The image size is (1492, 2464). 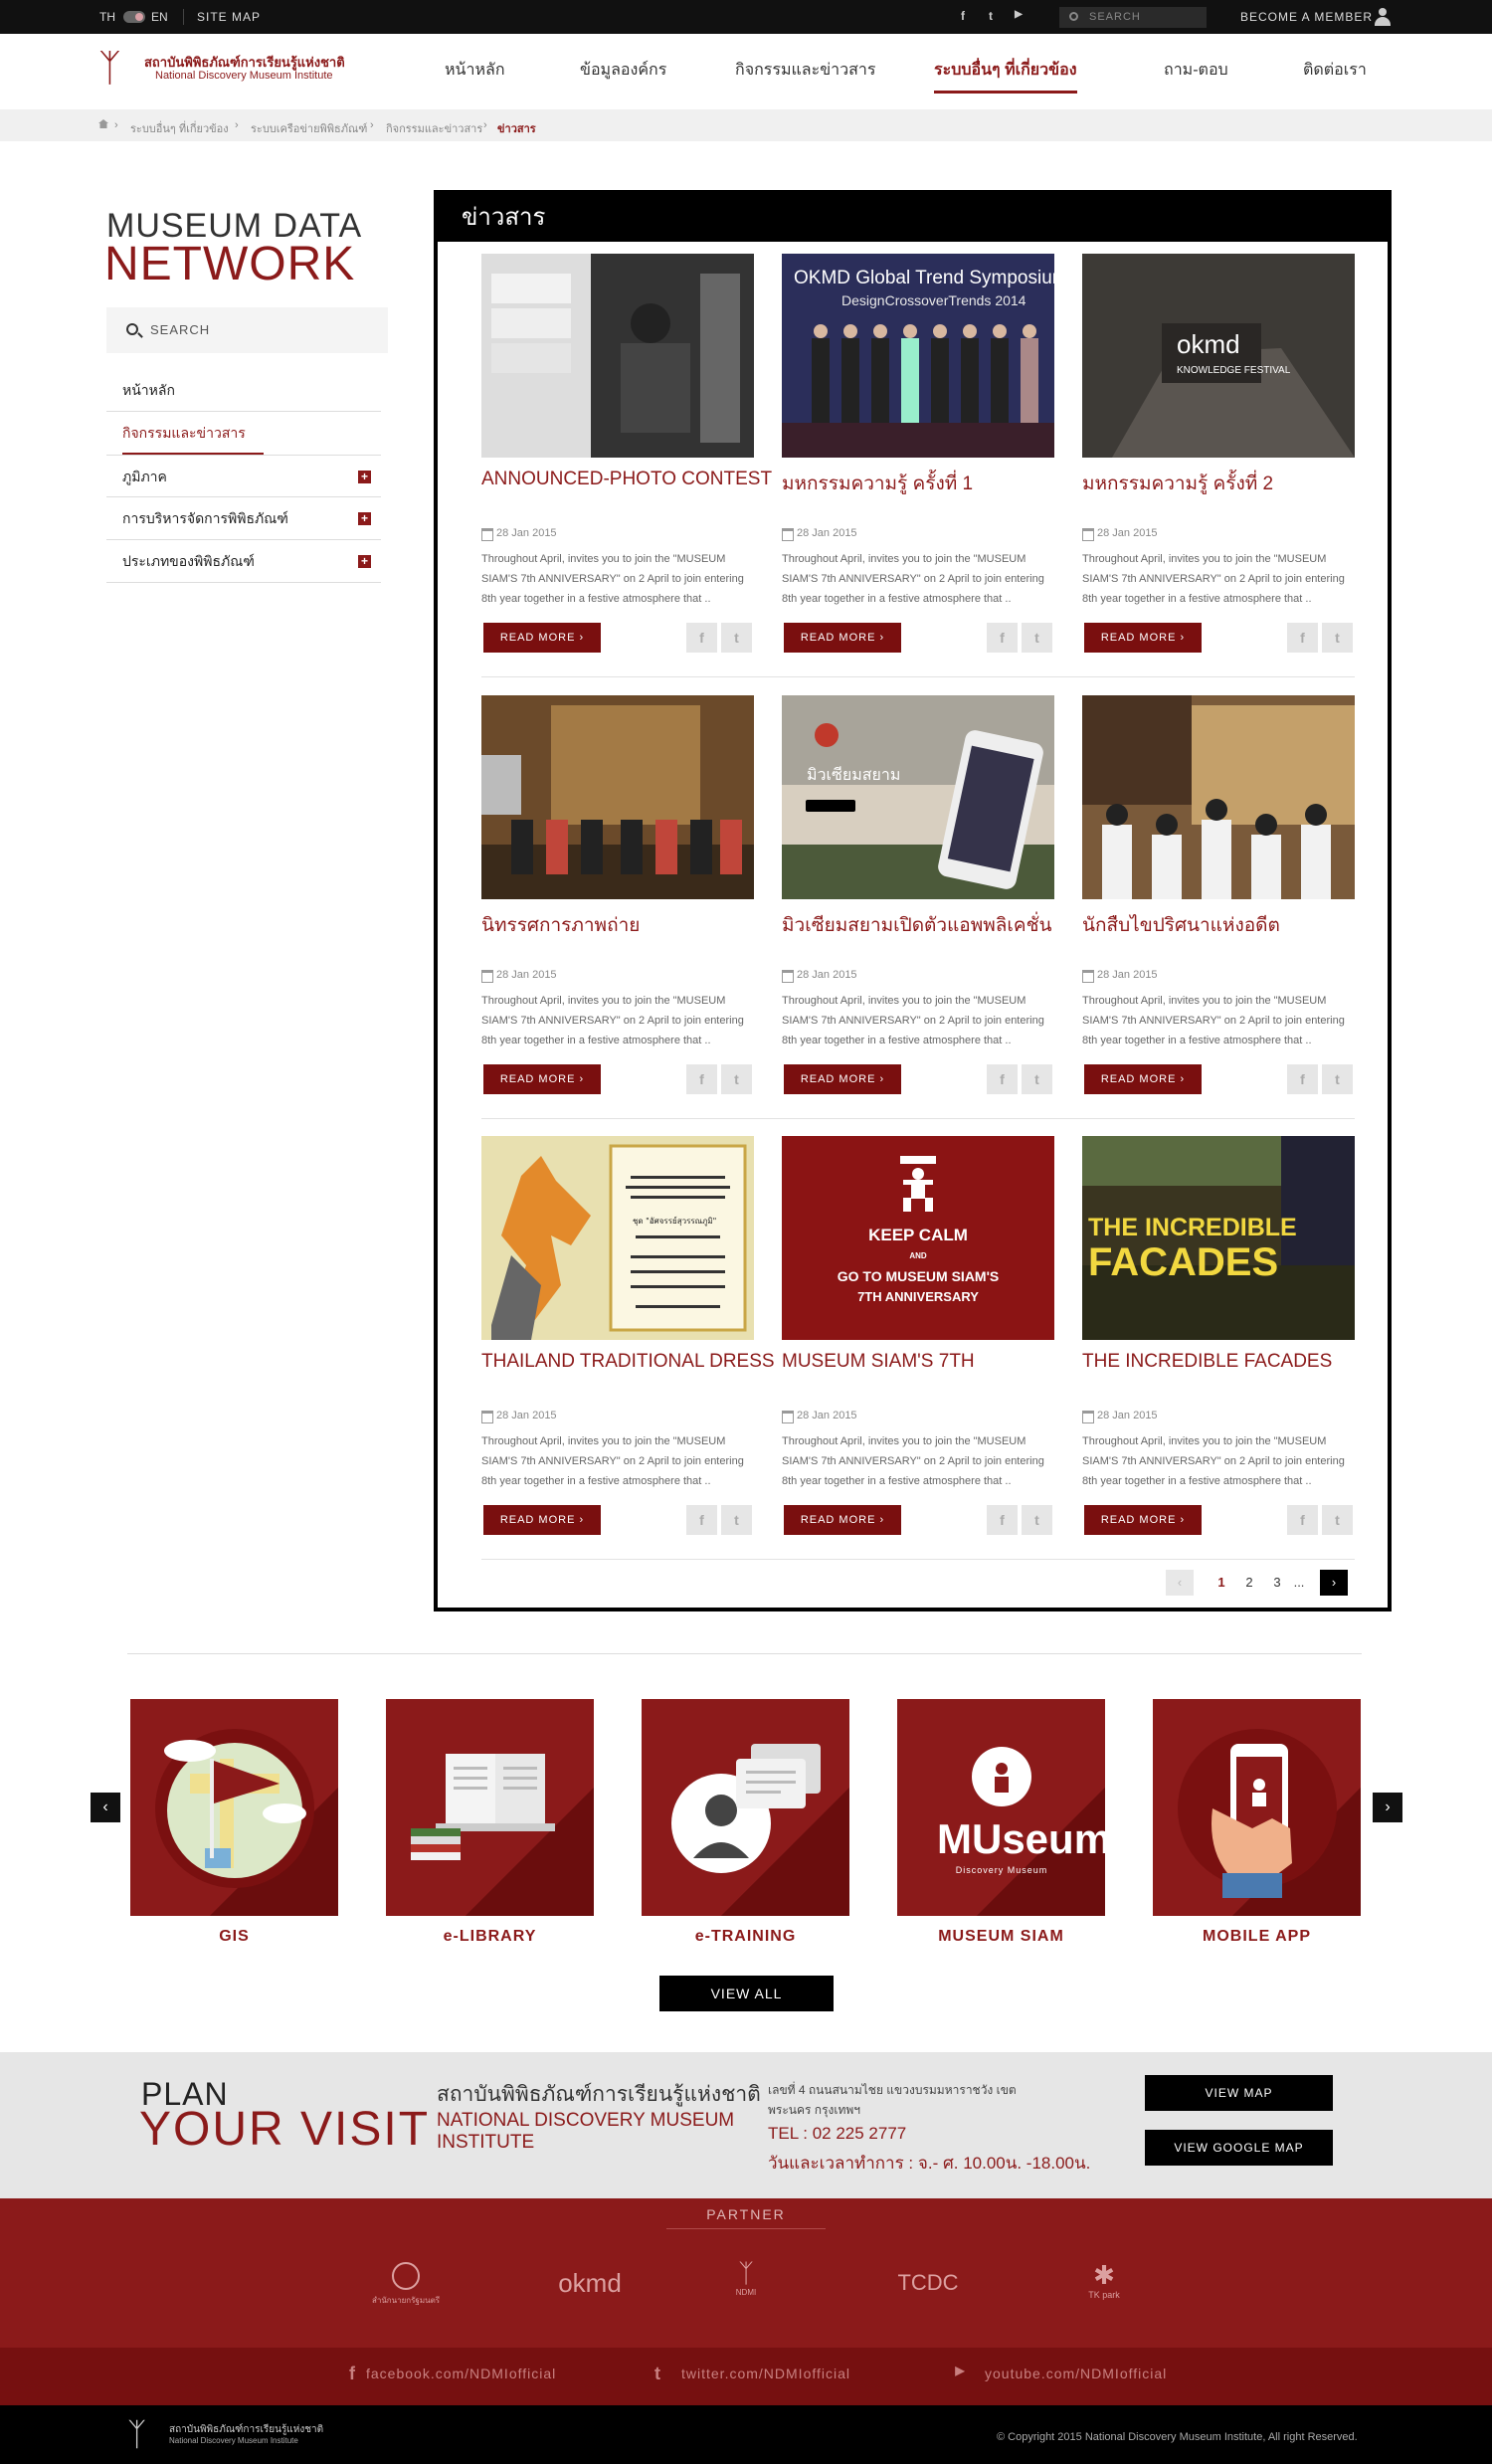 What do you see at coordinates (244, 390) in the screenshot?
I see `sidebar-item-home: หน้าหลัก` at bounding box center [244, 390].